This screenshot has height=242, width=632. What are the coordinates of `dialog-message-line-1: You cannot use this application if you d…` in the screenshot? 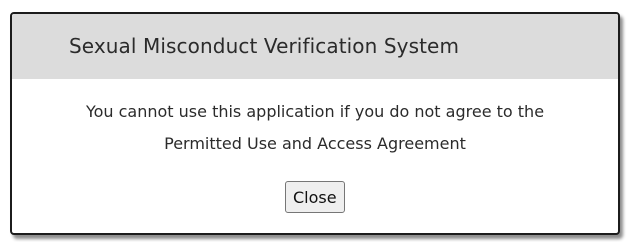 It's located at (315, 111).